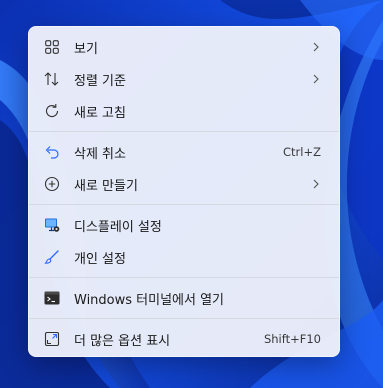 Image resolution: width=383 pixels, height=388 pixels. What do you see at coordinates (184, 184) in the screenshot?
I see `menu-item-new: 새로 만들기` at bounding box center [184, 184].